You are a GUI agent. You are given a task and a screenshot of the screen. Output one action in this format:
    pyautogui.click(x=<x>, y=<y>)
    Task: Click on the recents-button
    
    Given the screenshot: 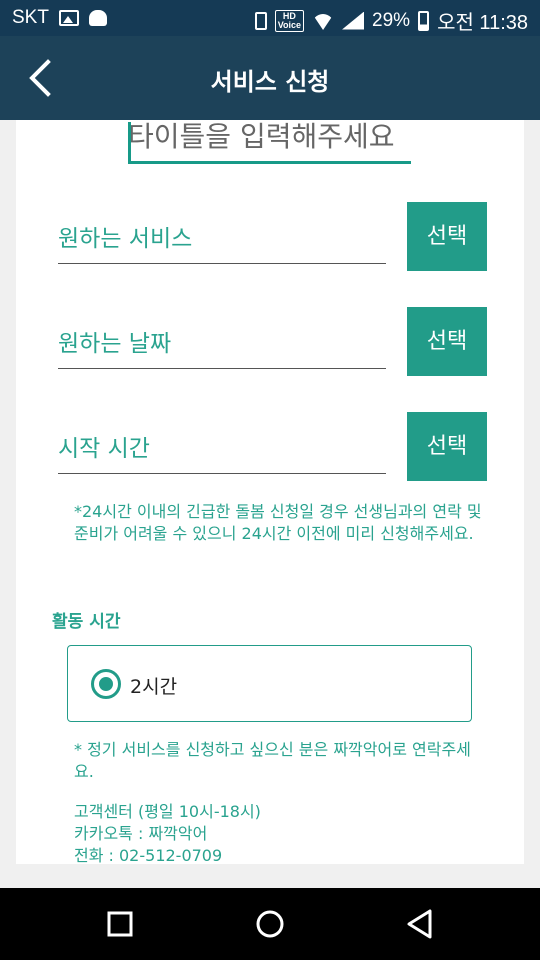 What is the action you would take?
    pyautogui.click(x=120, y=924)
    